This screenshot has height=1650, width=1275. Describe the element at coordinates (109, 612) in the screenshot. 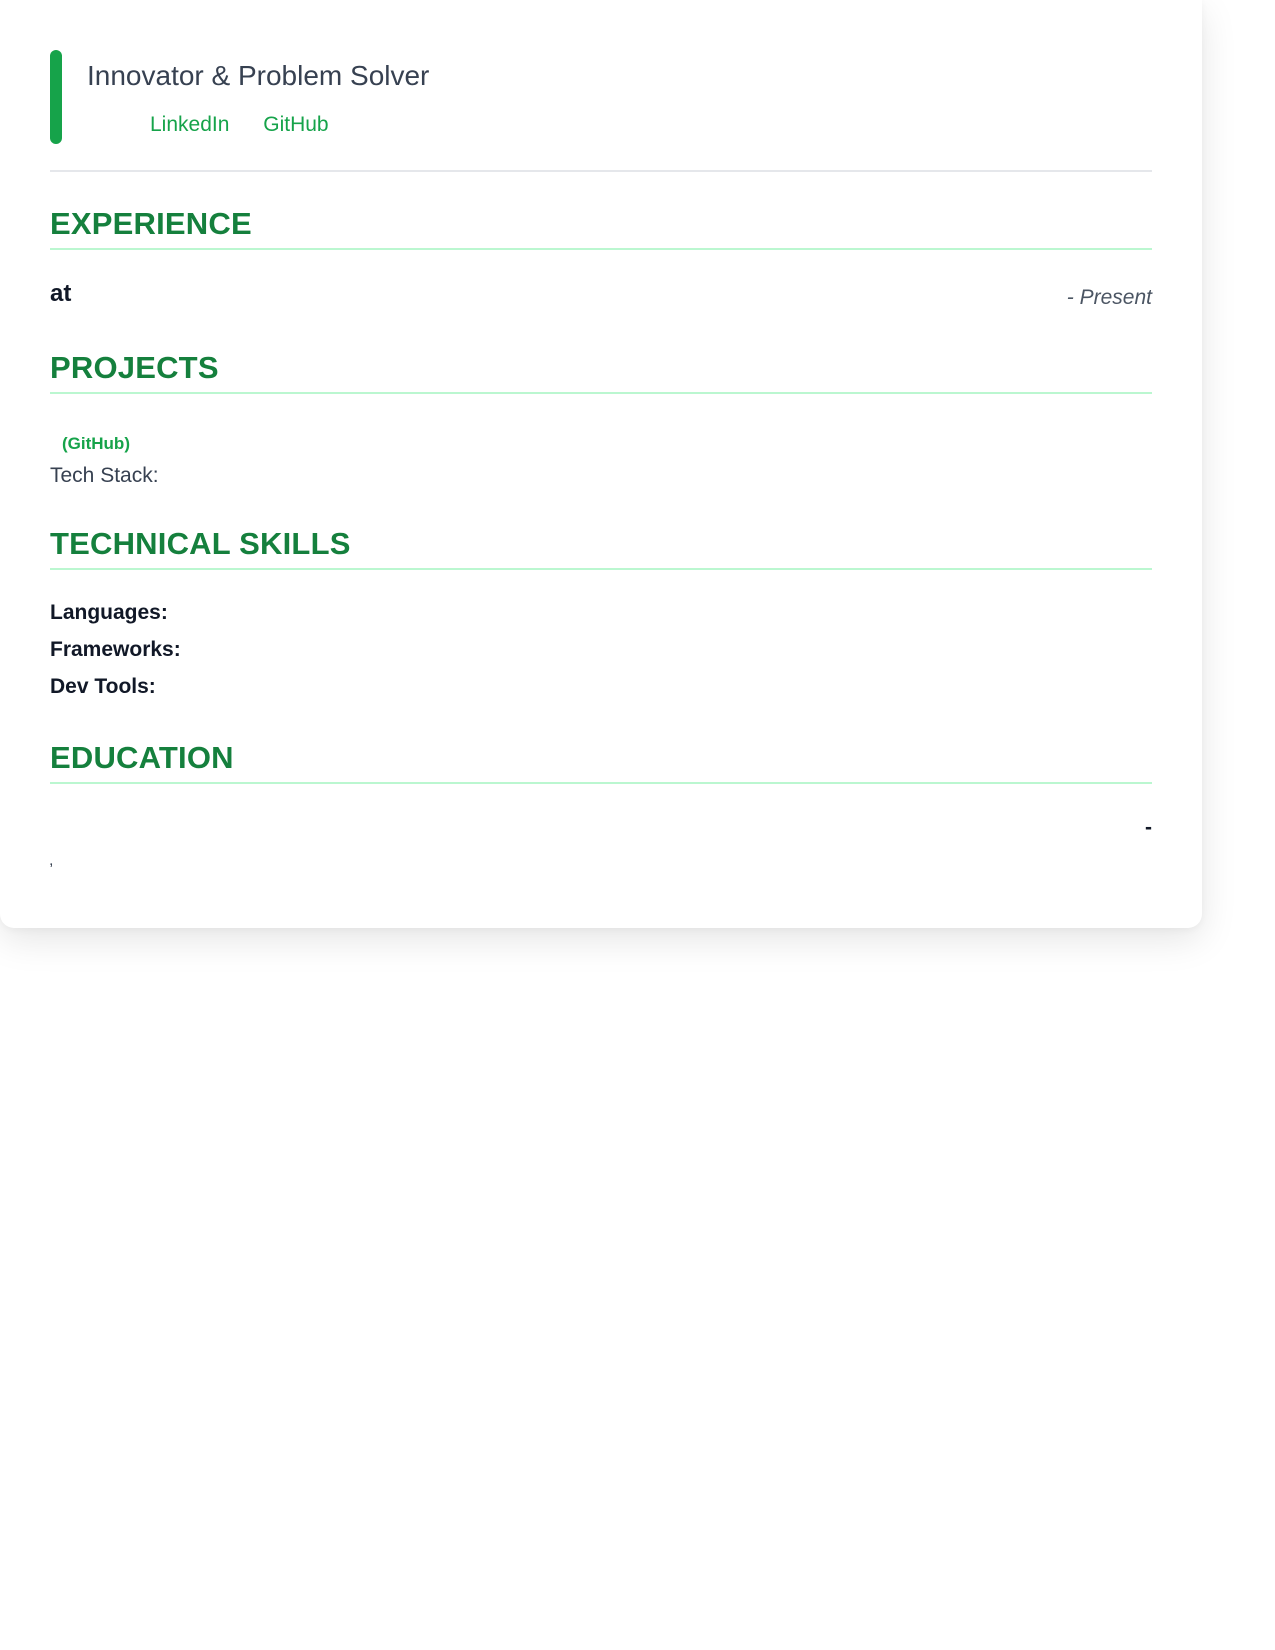

I see `skill-languages-label: Languages:` at that location.